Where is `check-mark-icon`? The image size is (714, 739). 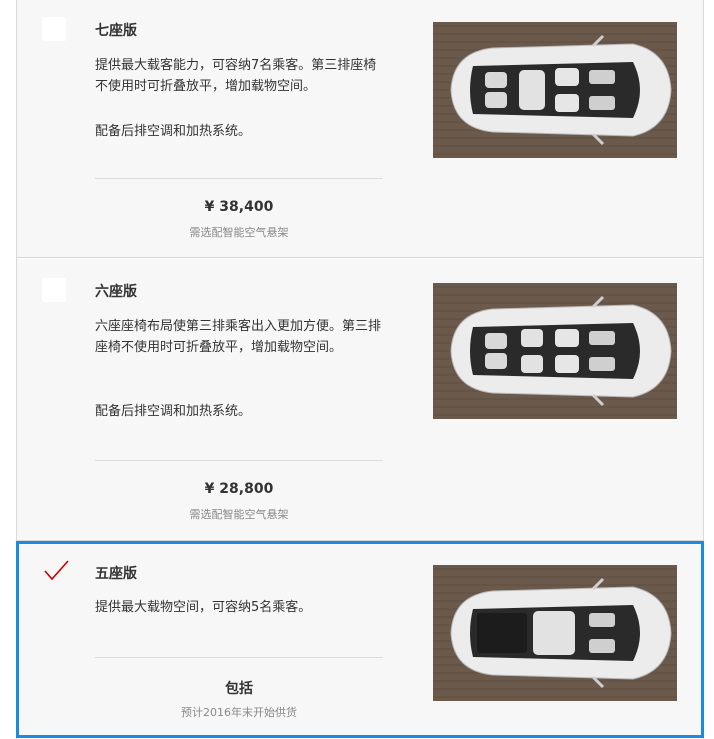
check-mark-icon is located at coordinates (56, 570).